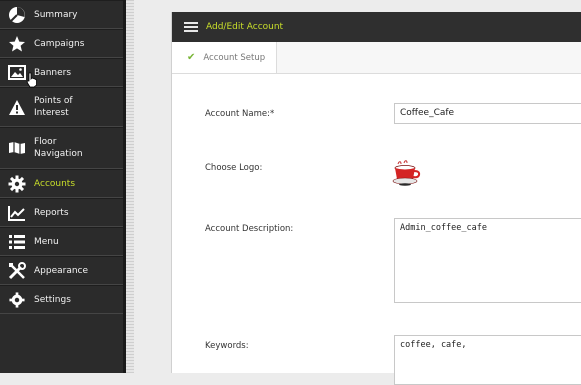 Image resolution: width=581 pixels, height=385 pixels. Describe the element at coordinates (17, 15) in the screenshot. I see `summary-pie-icon` at that location.